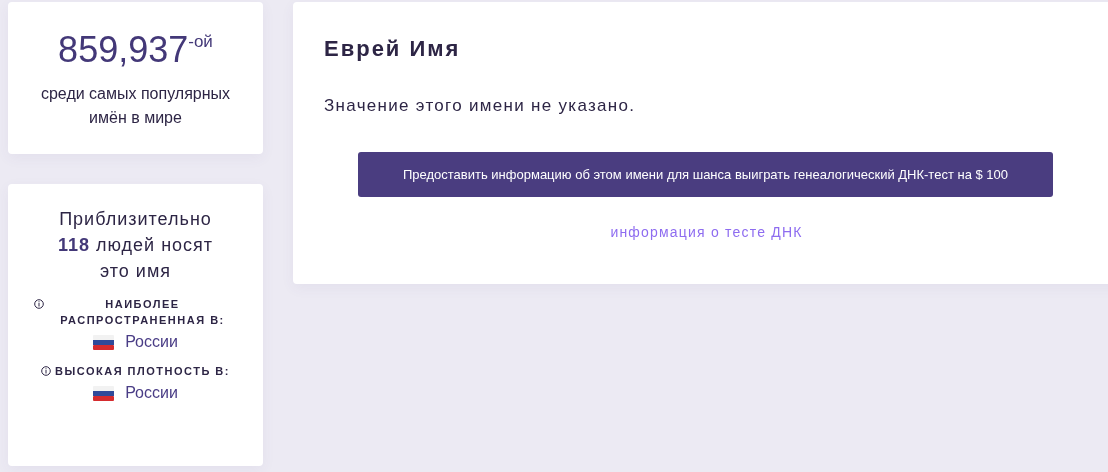  What do you see at coordinates (123, 50) in the screenshot?
I see `rank-number: 859,937` at bounding box center [123, 50].